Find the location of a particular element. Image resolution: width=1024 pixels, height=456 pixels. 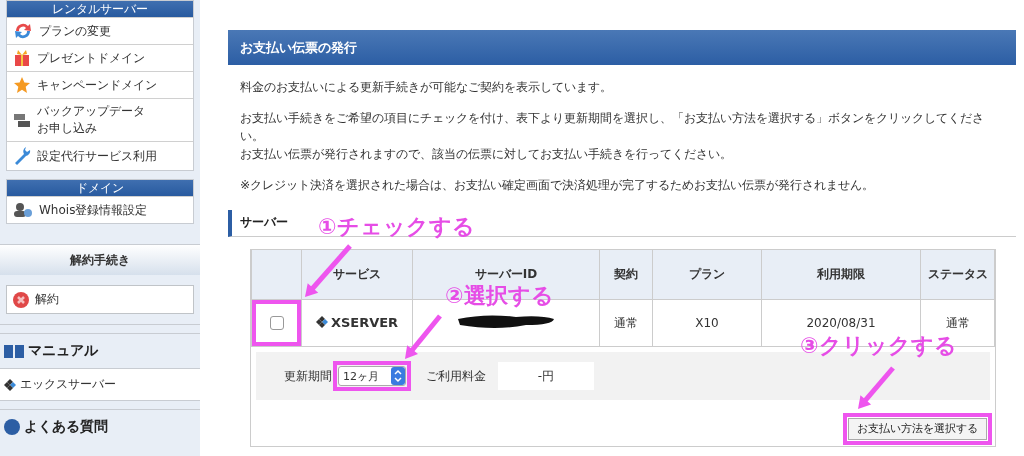

fee-label: ご利用料金 is located at coordinates (456, 376).